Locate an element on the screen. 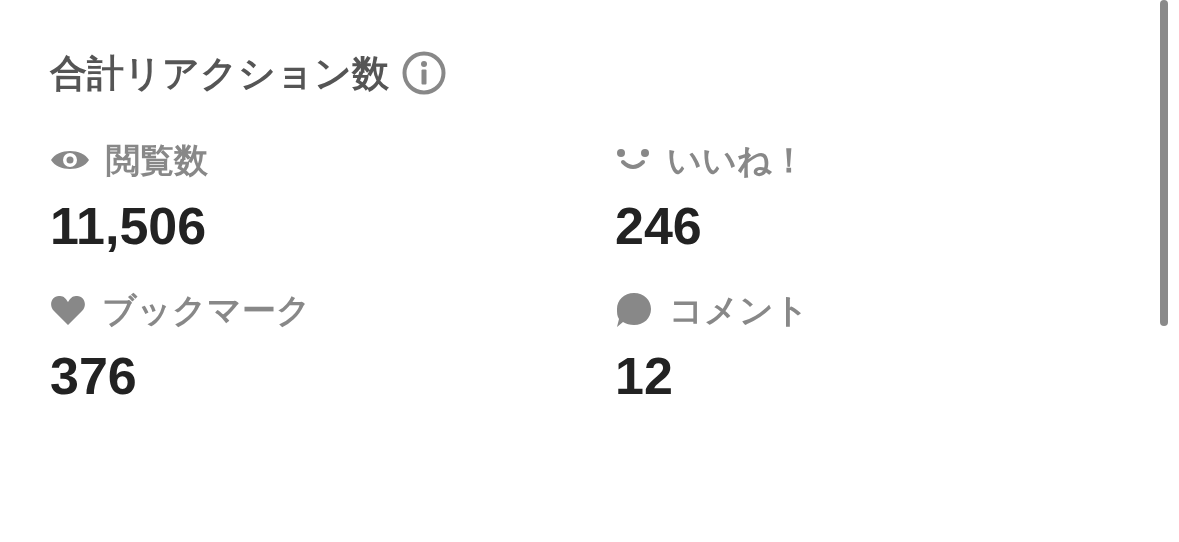 This screenshot has width=1179, height=542. stat-label: コメント is located at coordinates (739, 310).